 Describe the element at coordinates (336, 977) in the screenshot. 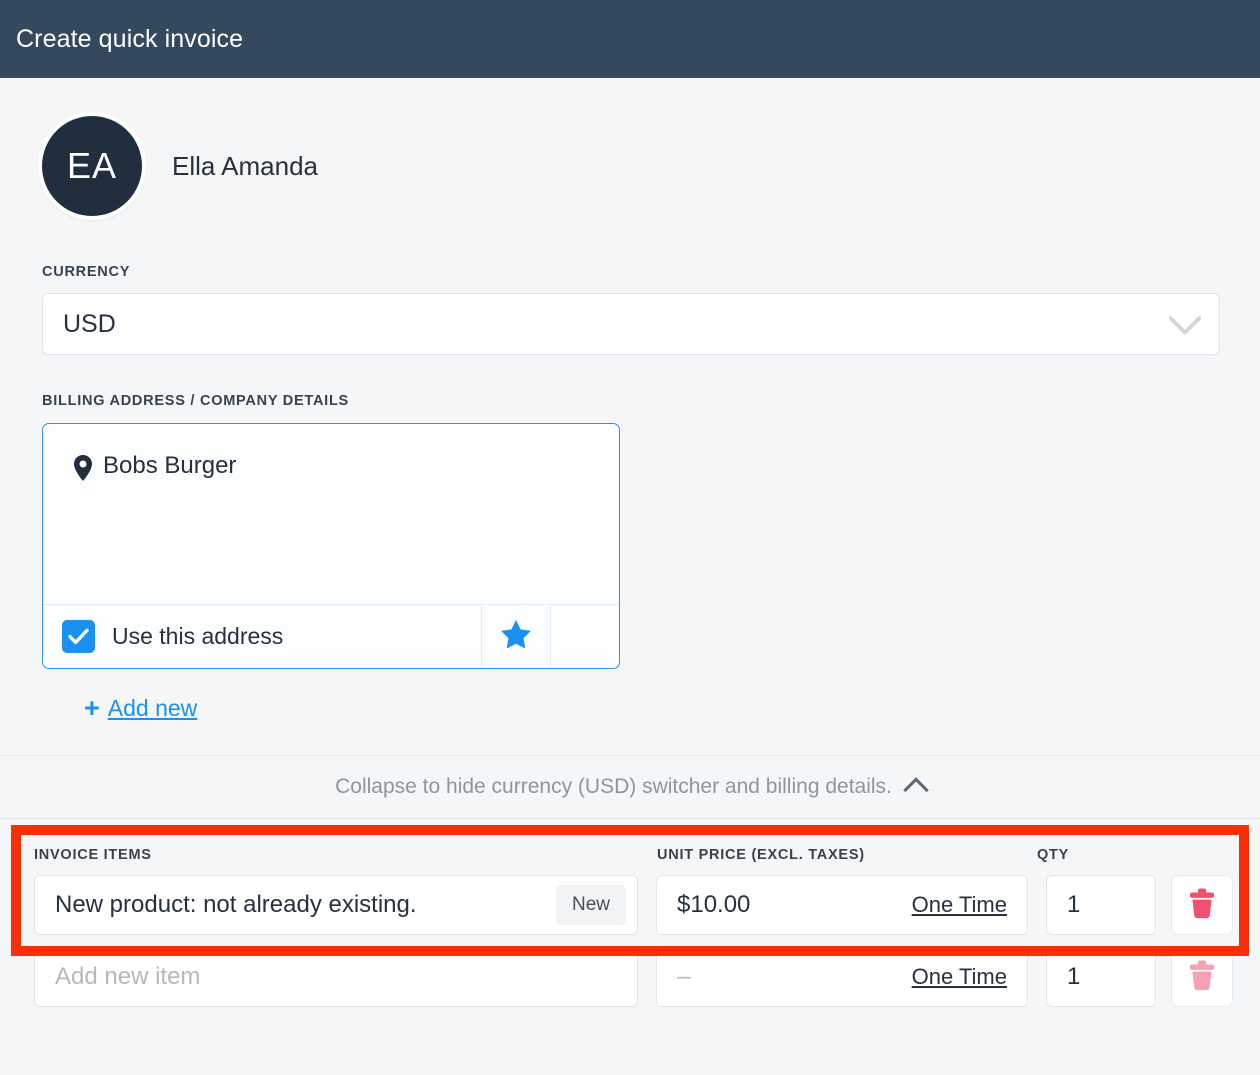

I see `add-new-item-input: Add new item` at that location.